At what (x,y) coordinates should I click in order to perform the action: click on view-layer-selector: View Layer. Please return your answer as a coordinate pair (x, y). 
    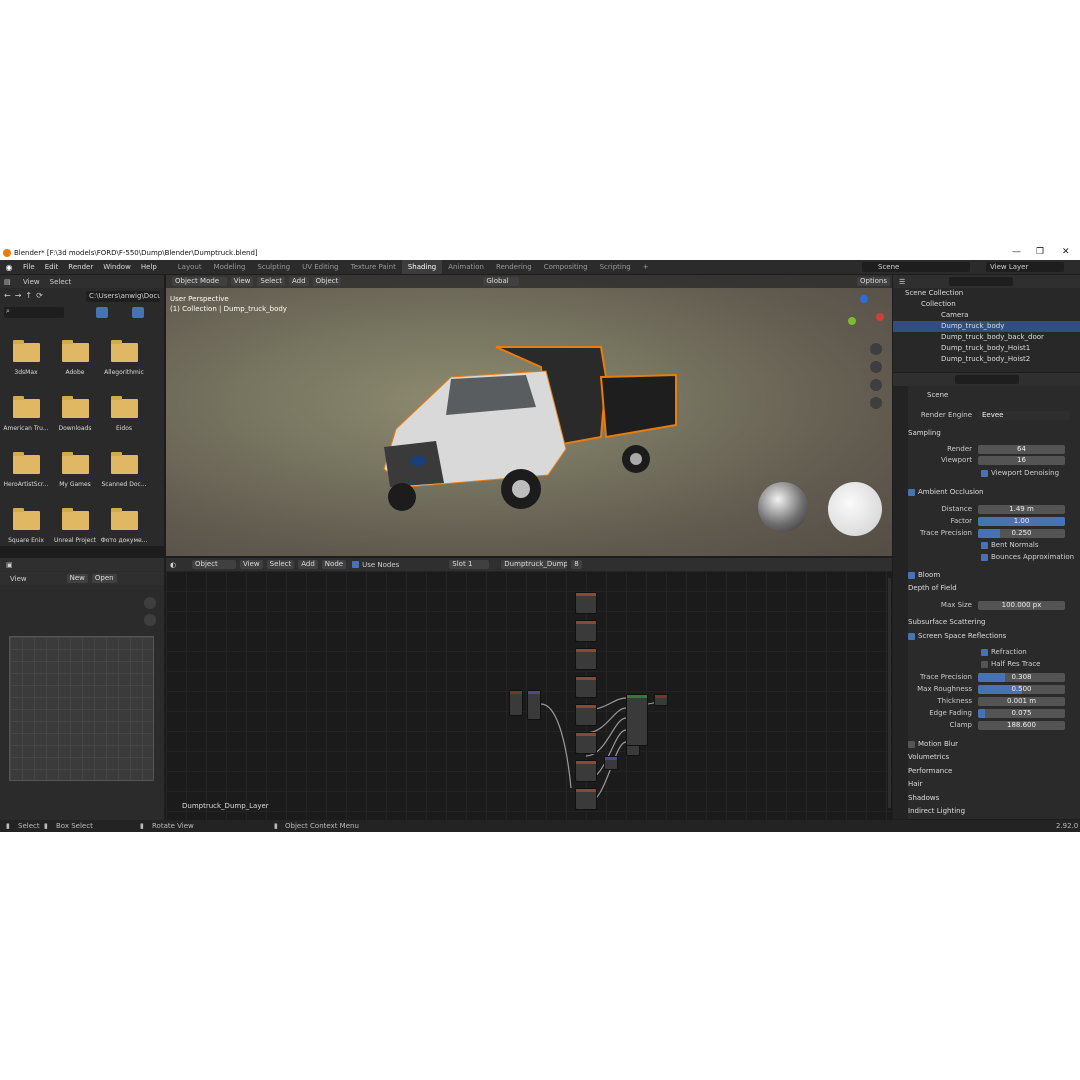
    Looking at the image, I should click on (1025, 267).